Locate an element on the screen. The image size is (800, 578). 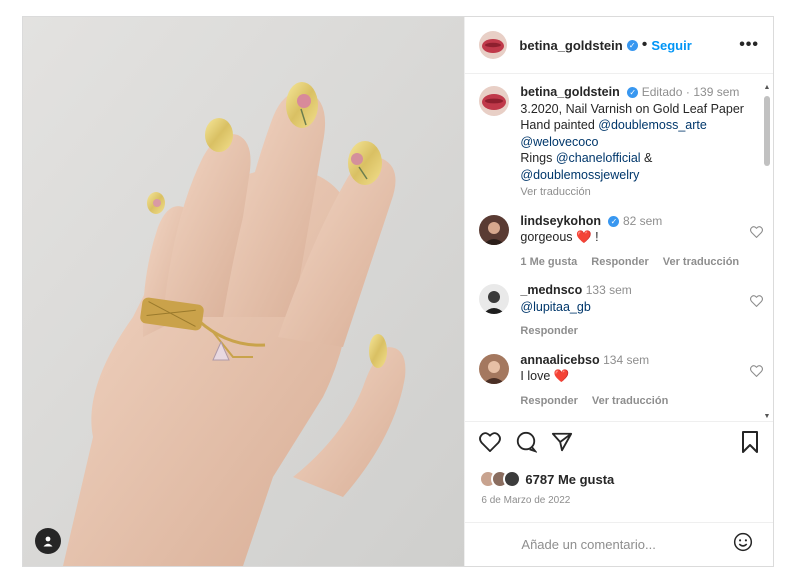
follow-button: Seguir is located at coordinates (671, 45).